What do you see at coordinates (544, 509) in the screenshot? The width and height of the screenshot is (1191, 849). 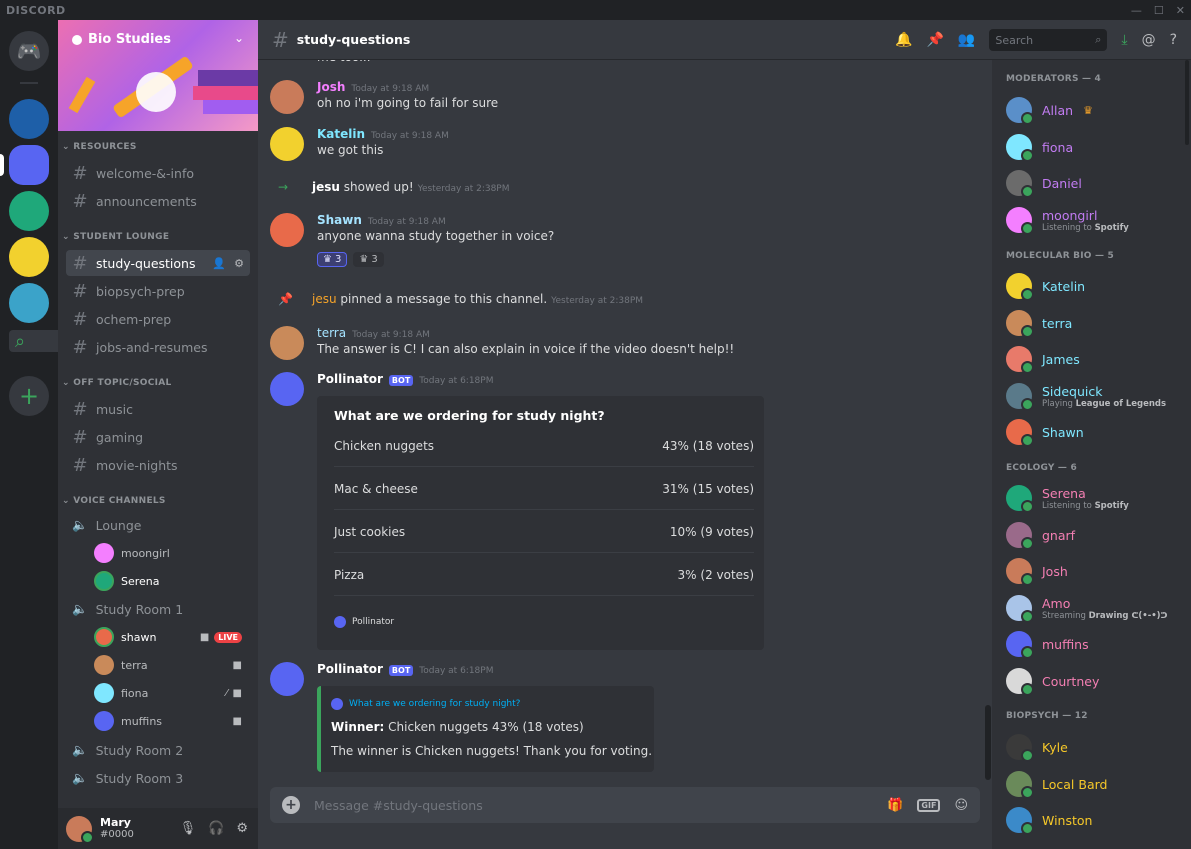 I see `divider` at bounding box center [544, 509].